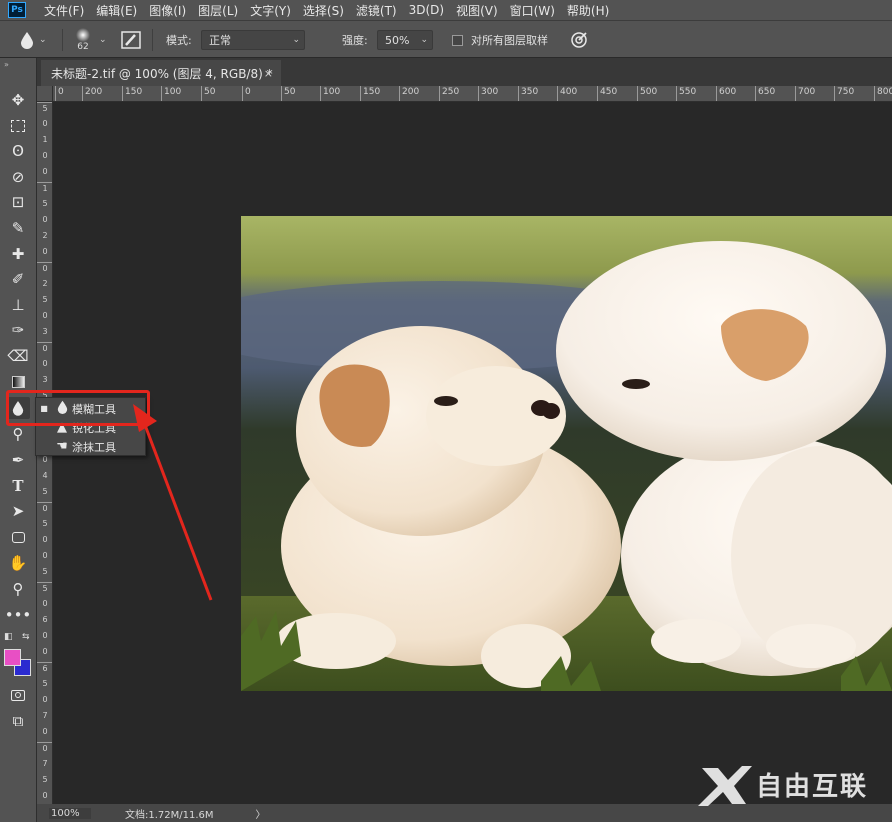  What do you see at coordinates (261, 813) in the screenshot?
I see `status-menu-arrow-icon: 〉` at bounding box center [261, 813].